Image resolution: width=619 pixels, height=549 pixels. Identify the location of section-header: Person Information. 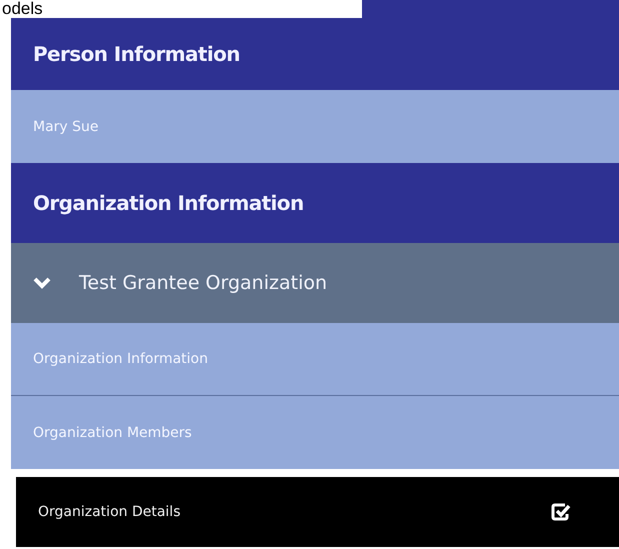
(315, 54).